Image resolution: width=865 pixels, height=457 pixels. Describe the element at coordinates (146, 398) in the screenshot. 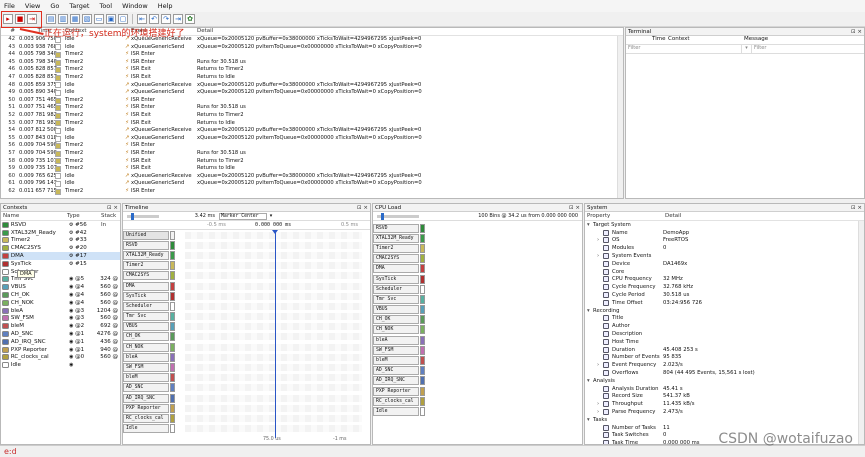

I see `timeline-row-label: AD_IRQ_SNC` at that location.